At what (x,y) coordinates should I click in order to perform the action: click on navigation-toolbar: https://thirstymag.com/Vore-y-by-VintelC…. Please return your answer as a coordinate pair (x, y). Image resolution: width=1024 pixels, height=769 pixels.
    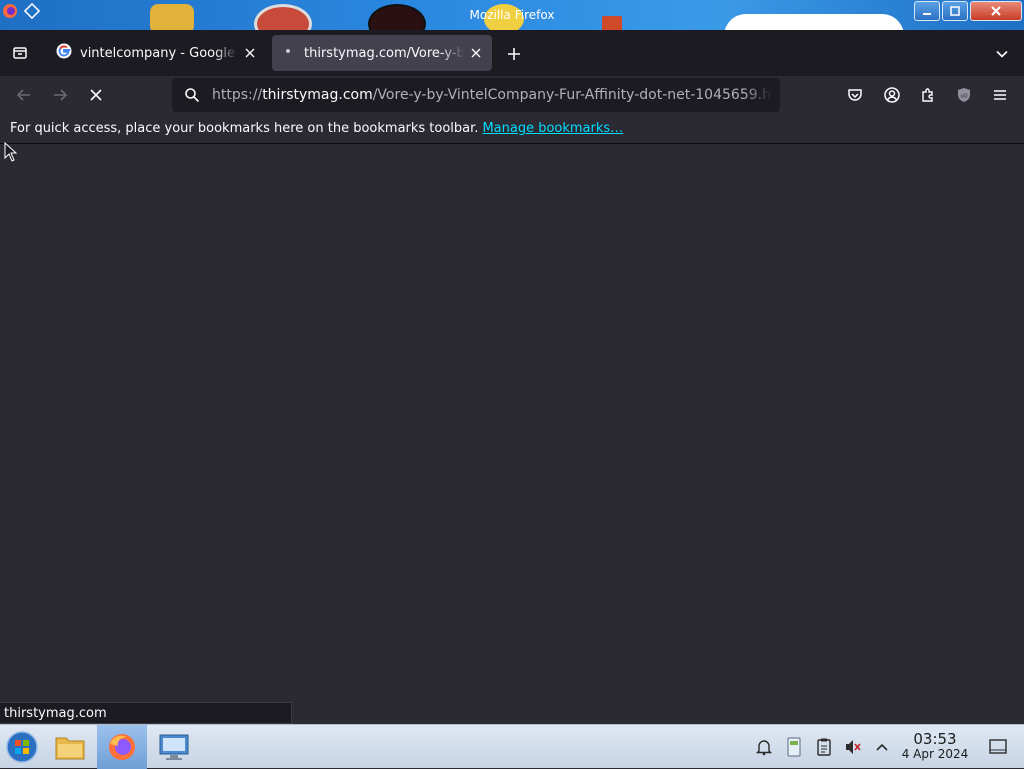
    Looking at the image, I should click on (512, 95).